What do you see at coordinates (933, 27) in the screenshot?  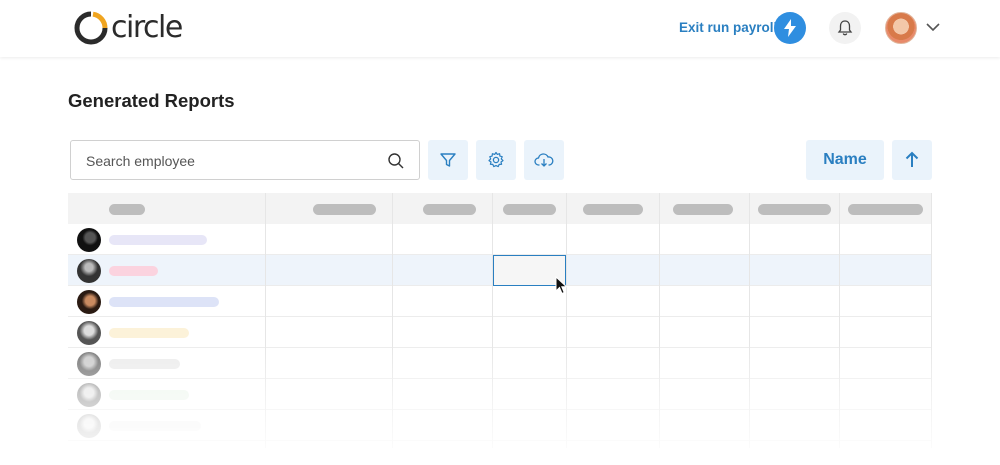 I see `chevron-down-icon` at bounding box center [933, 27].